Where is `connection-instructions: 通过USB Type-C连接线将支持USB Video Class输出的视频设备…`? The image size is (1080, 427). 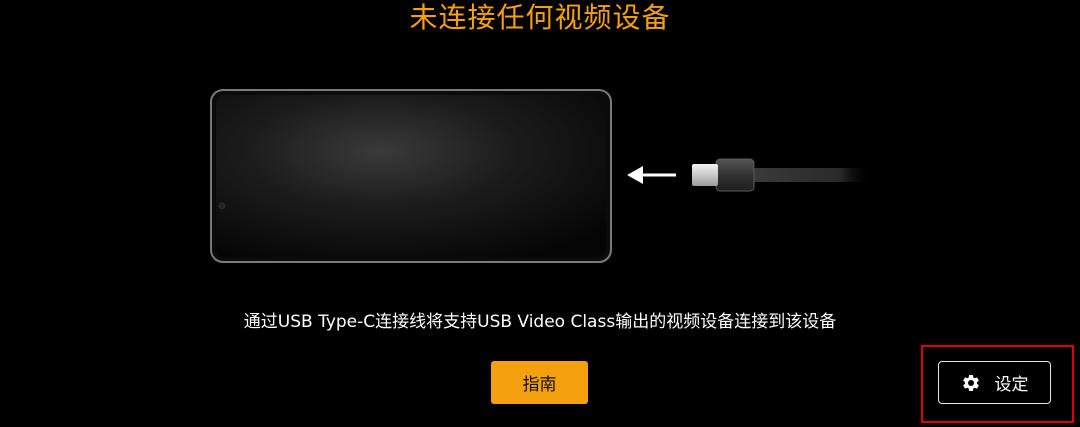
connection-instructions: 通过USB Type-C连接线将支持USB Video Class输出的视频设备… is located at coordinates (540, 322).